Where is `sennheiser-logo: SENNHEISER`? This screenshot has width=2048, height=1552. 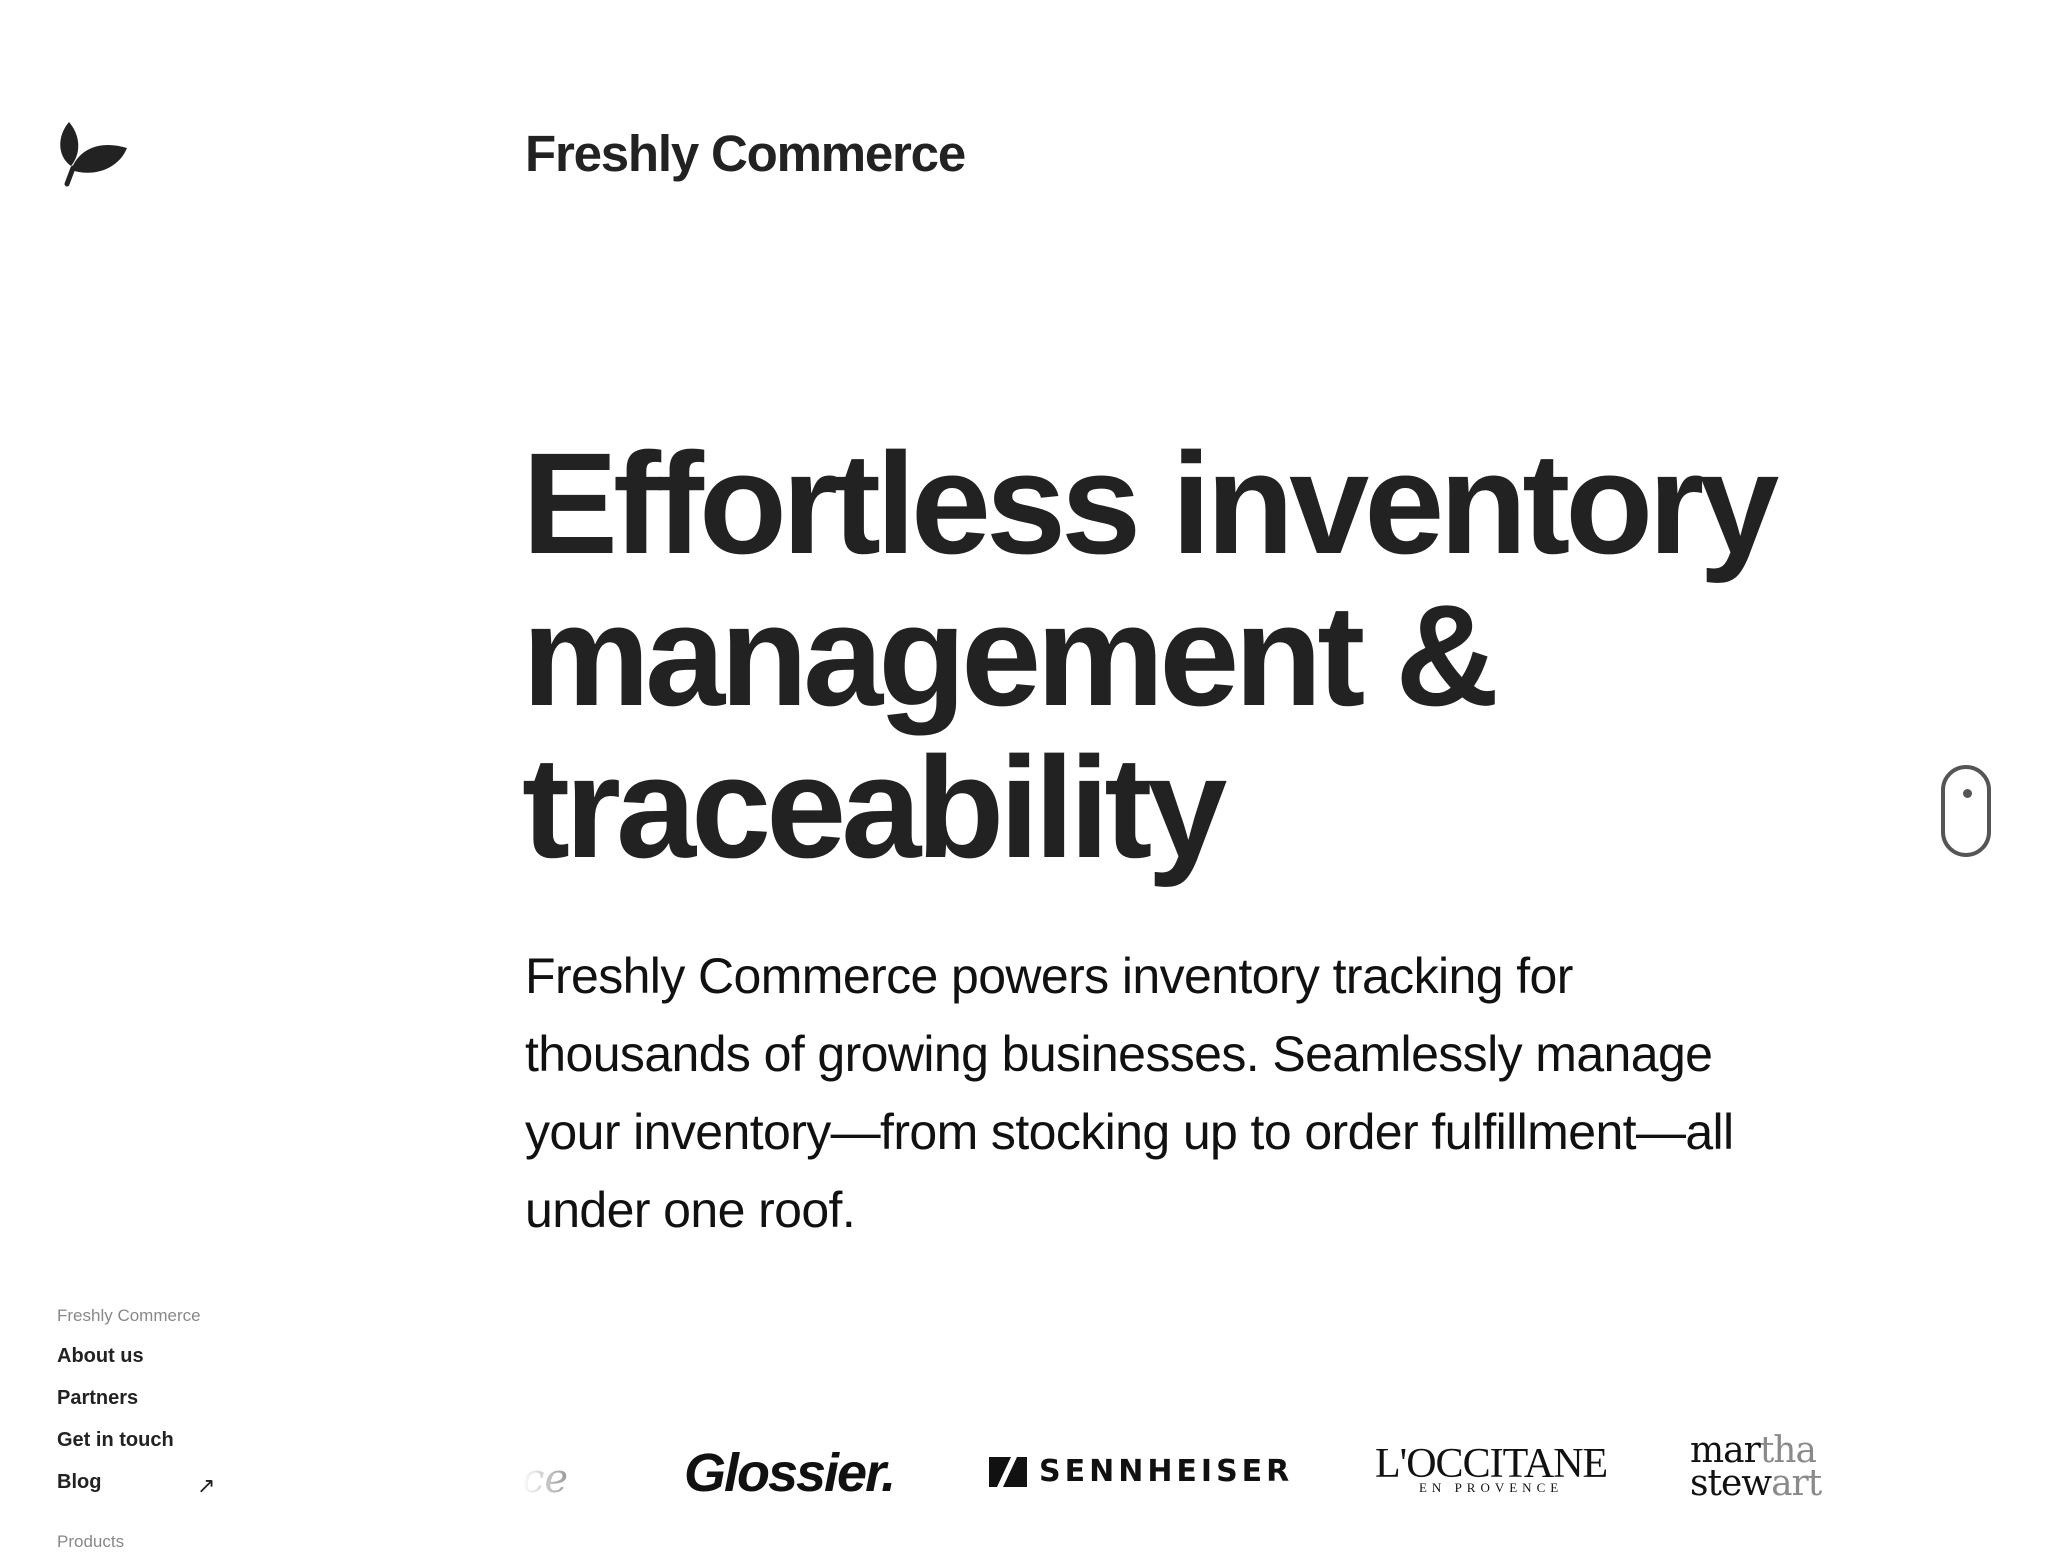
sennheiser-logo: SENNHEISER is located at coordinates (1141, 1471).